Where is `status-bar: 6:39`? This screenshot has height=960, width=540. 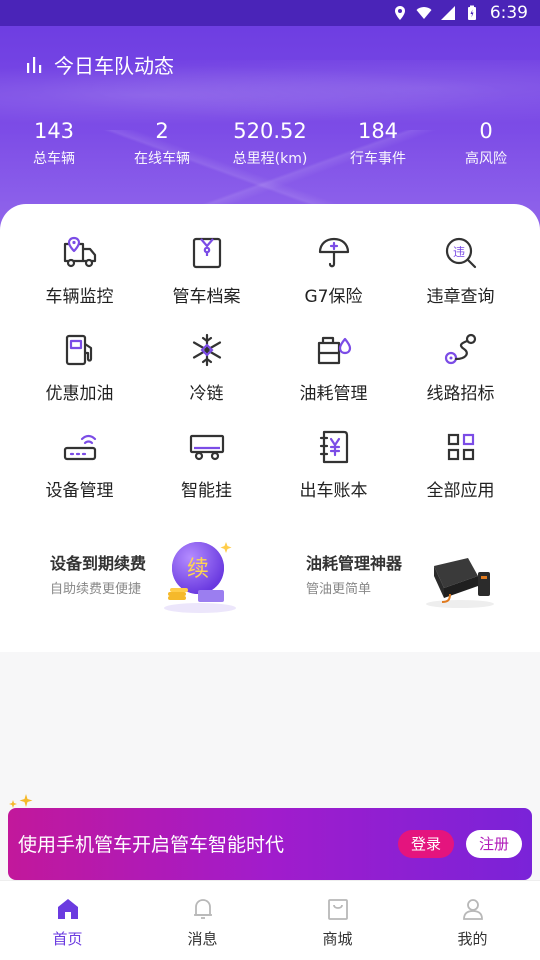 status-bar: 6:39 is located at coordinates (270, 13).